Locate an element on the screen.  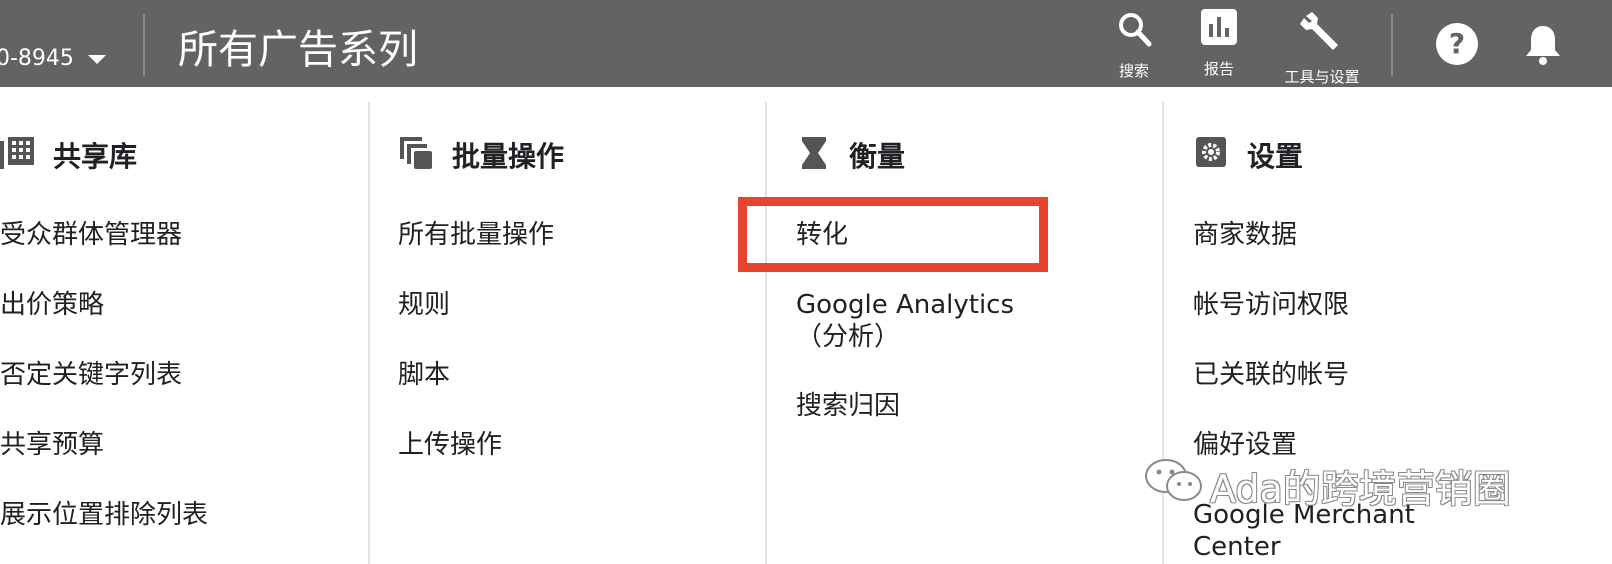
reports-button: 报告 is located at coordinates (1219, 43).